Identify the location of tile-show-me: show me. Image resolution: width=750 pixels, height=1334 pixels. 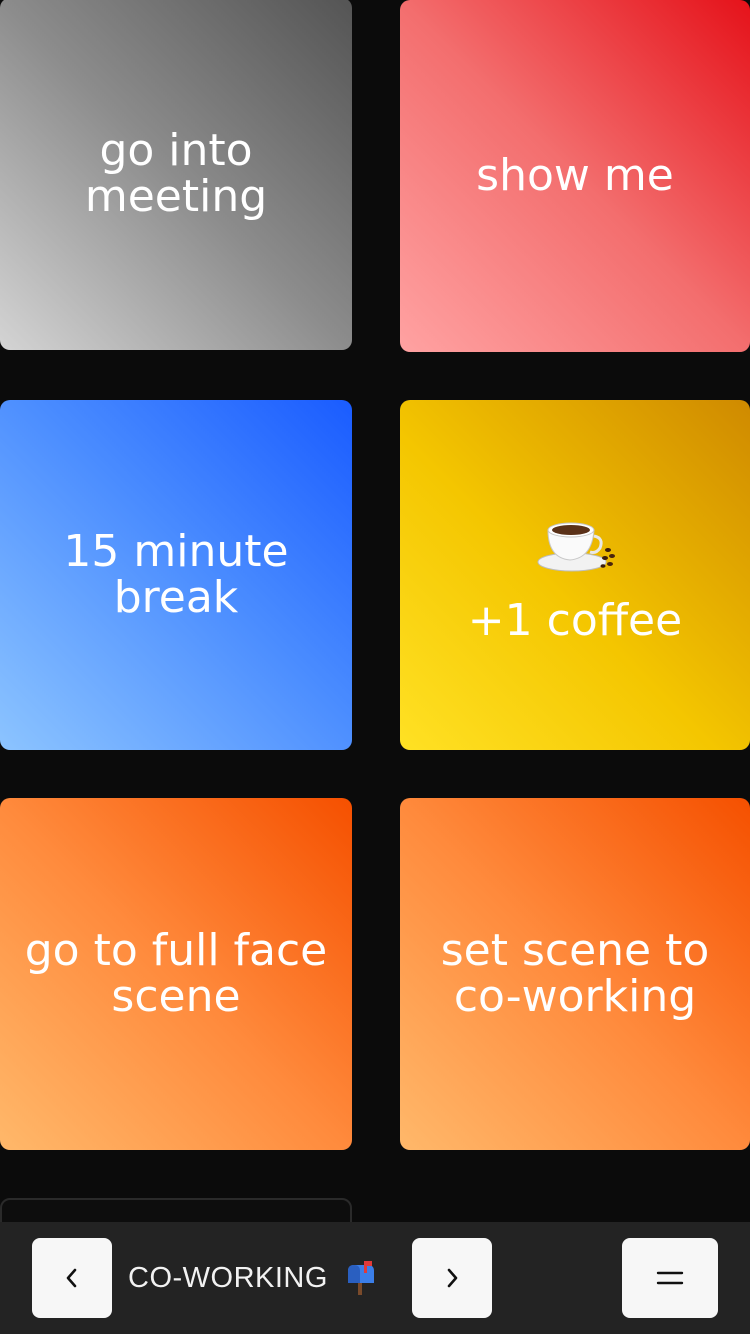
(575, 176).